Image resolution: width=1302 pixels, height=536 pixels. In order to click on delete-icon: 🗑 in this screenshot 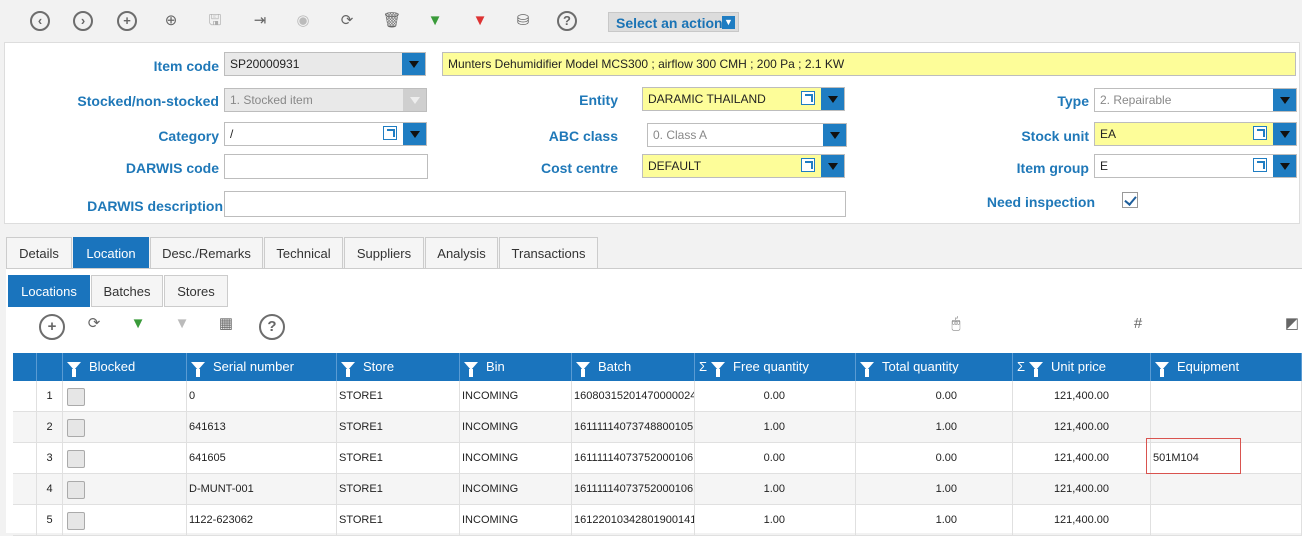, I will do `click(392, 21)`.